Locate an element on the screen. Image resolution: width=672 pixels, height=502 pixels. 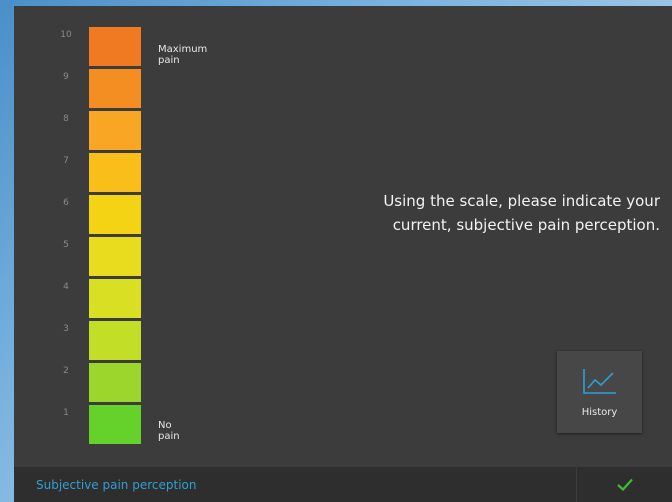
history-label: History is located at coordinates (599, 412).